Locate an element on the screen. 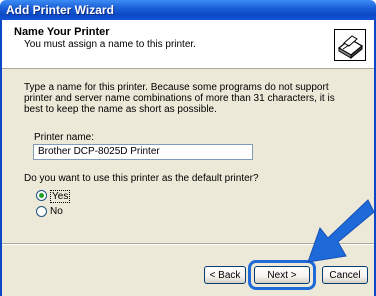  page-title: Name Your Printer is located at coordinates (62, 32).